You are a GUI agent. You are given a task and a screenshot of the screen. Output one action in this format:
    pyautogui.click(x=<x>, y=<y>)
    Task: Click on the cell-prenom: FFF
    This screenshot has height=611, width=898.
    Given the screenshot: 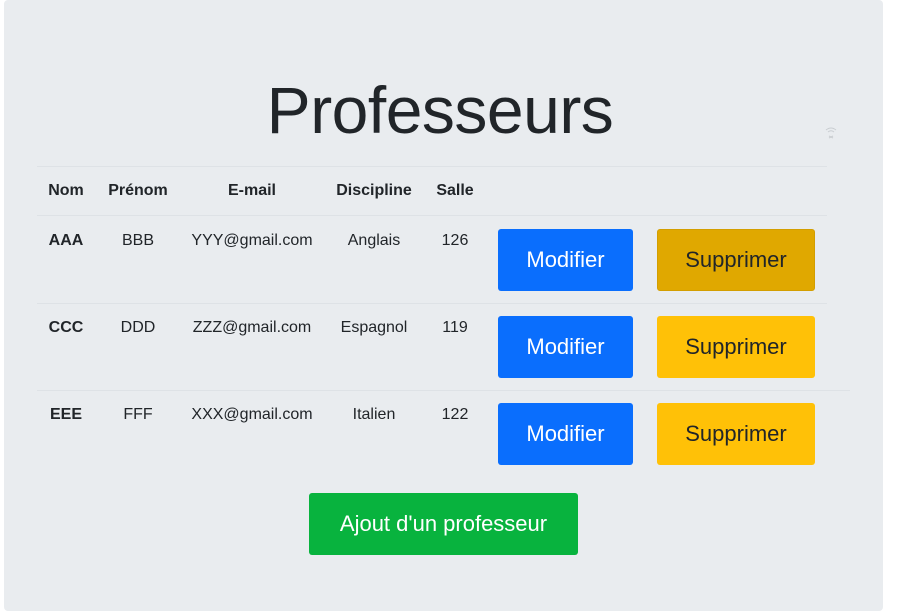 What is the action you would take?
    pyautogui.click(x=138, y=414)
    